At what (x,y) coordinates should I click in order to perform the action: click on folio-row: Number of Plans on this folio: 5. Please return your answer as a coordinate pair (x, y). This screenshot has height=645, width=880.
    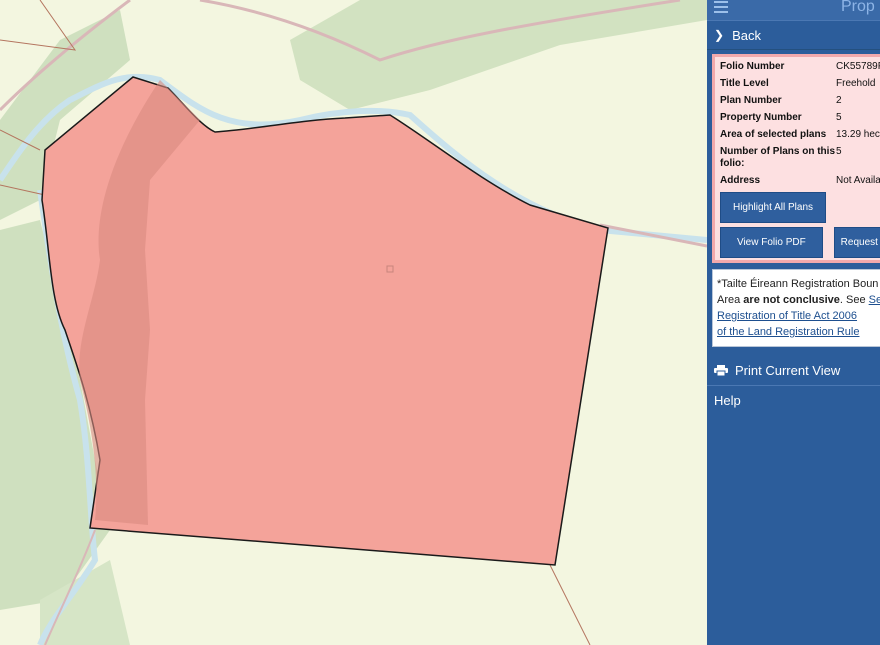
    Looking at the image, I should click on (800, 158).